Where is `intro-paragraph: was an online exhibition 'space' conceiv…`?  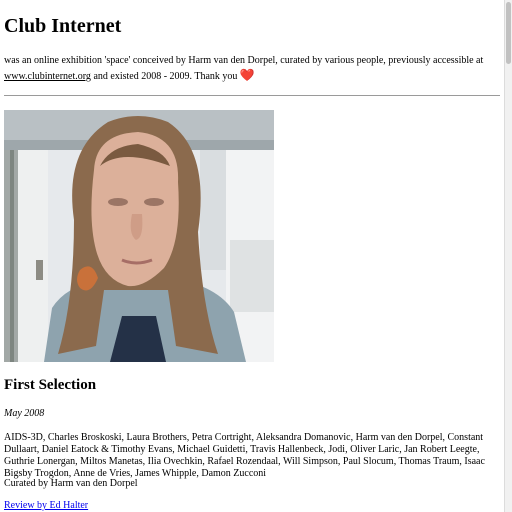
intro-paragraph: was an online exhibition 'space' conceiv… is located at coordinates (253, 68).